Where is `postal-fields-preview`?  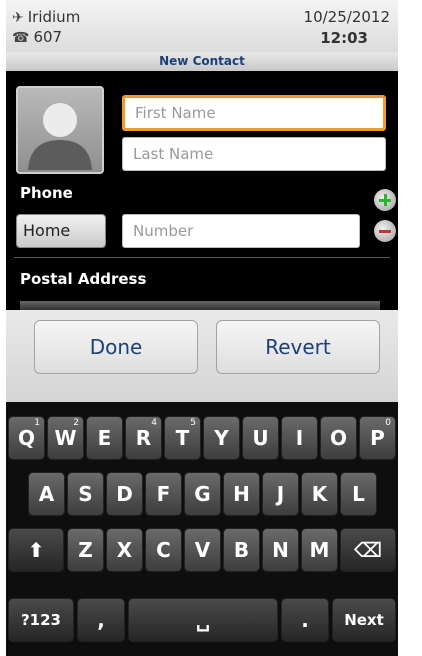
postal-fields-preview is located at coordinates (200, 305).